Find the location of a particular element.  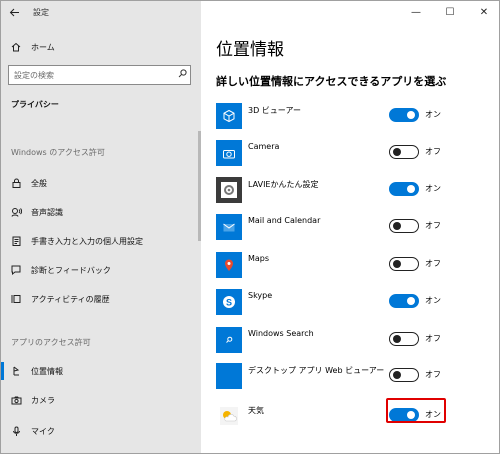

section-title: プライバシー is located at coordinates (35, 104).